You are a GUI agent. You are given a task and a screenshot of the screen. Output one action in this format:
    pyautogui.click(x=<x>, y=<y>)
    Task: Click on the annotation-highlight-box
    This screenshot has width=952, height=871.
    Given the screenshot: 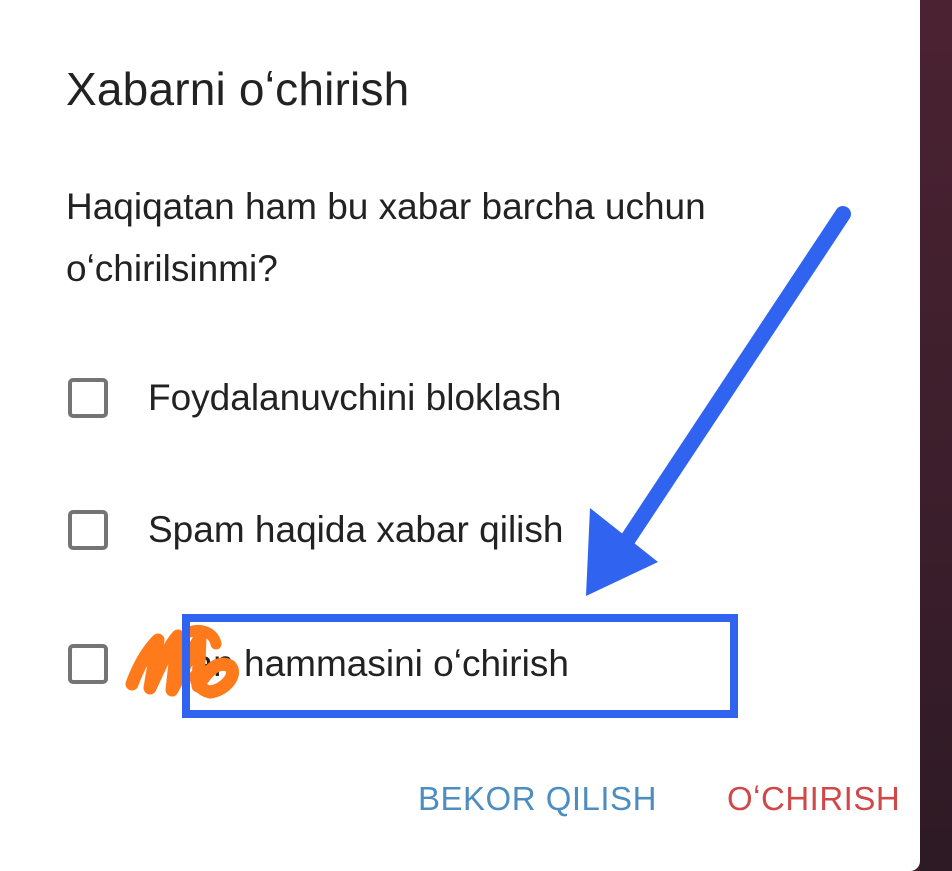 What is the action you would take?
    pyautogui.click(x=460, y=666)
    